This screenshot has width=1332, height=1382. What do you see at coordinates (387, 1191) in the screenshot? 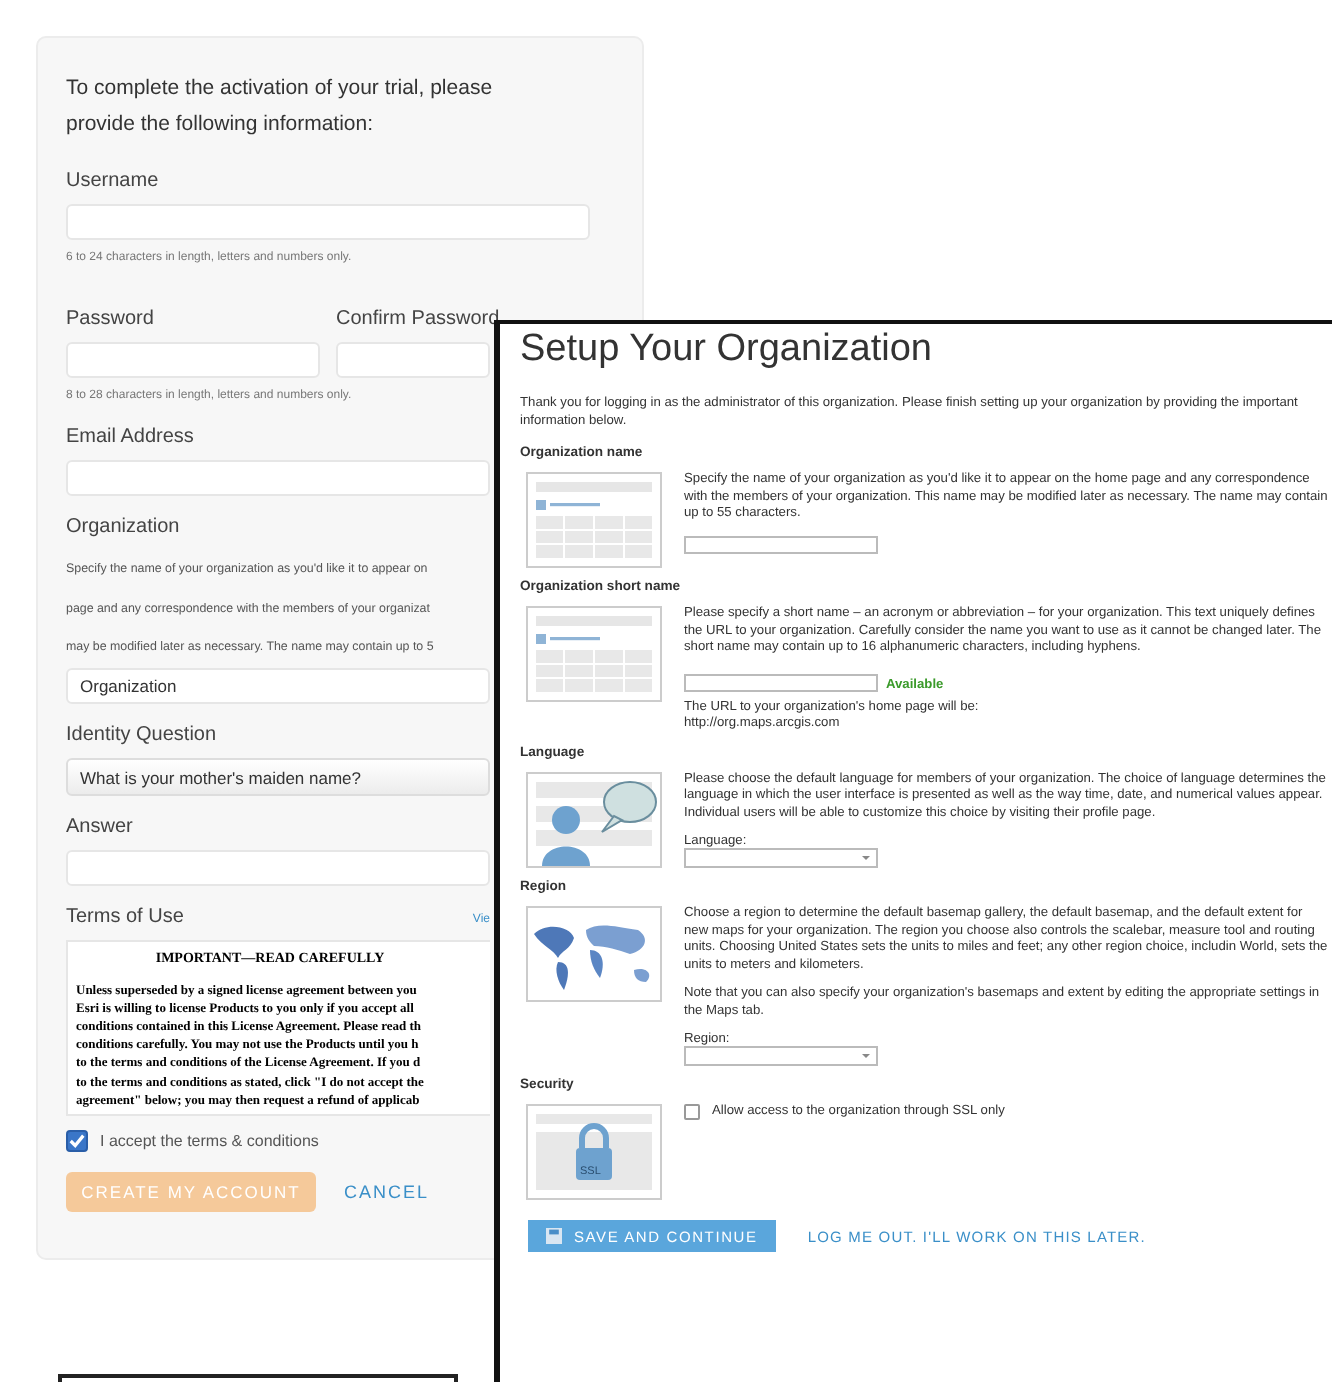
I see `cancel-link: CANCEL` at bounding box center [387, 1191].